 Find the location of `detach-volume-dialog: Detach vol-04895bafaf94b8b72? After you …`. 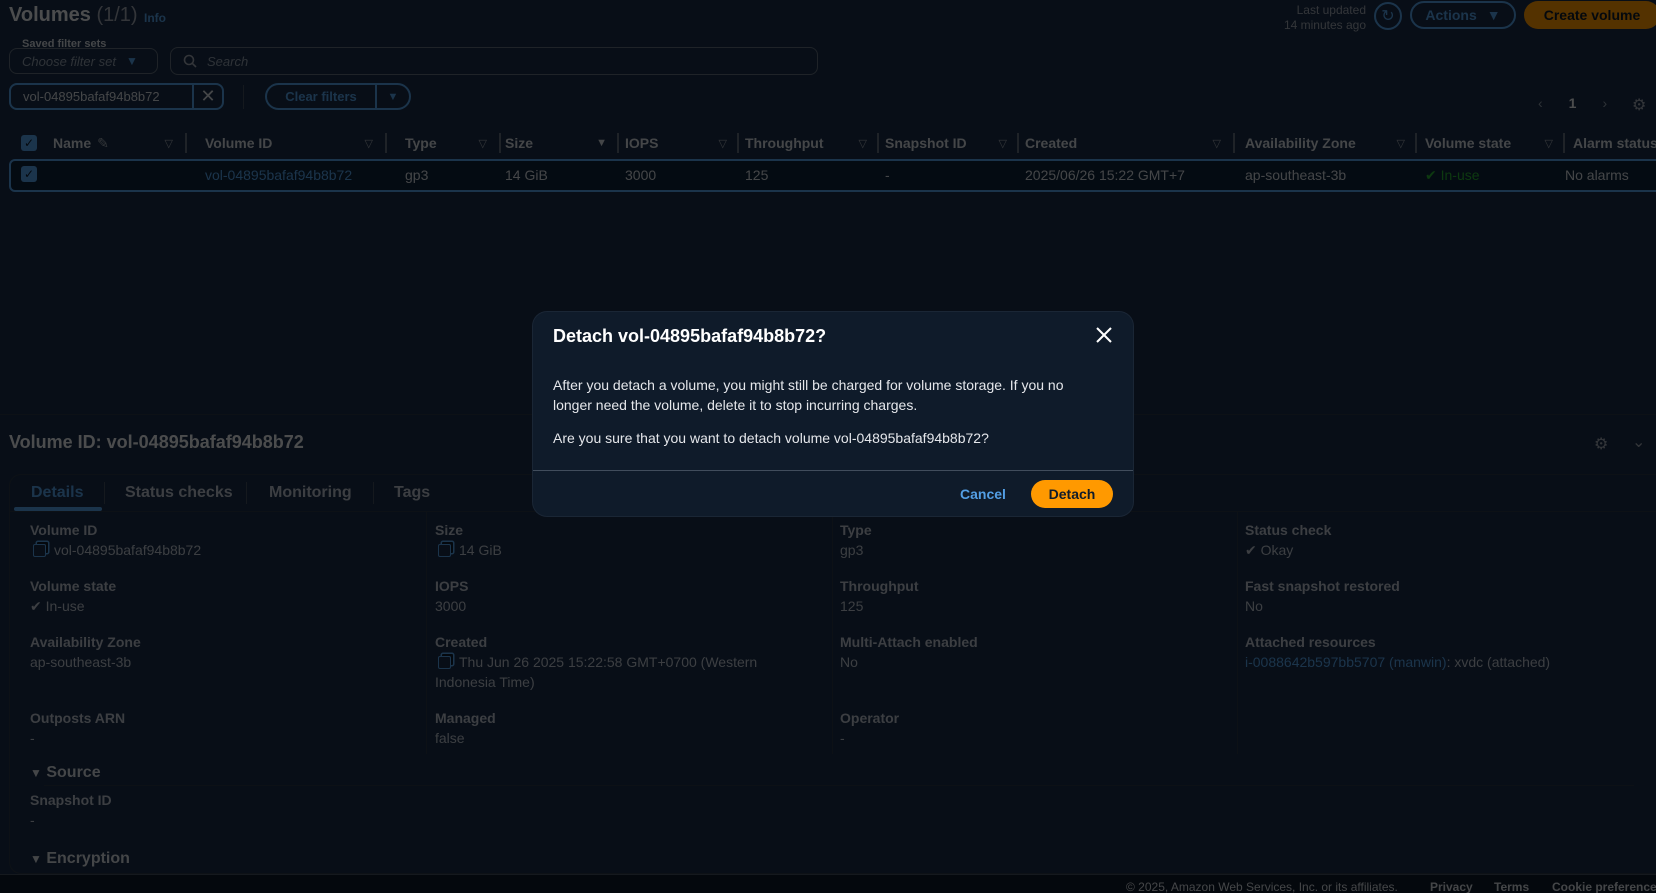

detach-volume-dialog: Detach vol-04895bafaf94b8b72? After you … is located at coordinates (833, 414).